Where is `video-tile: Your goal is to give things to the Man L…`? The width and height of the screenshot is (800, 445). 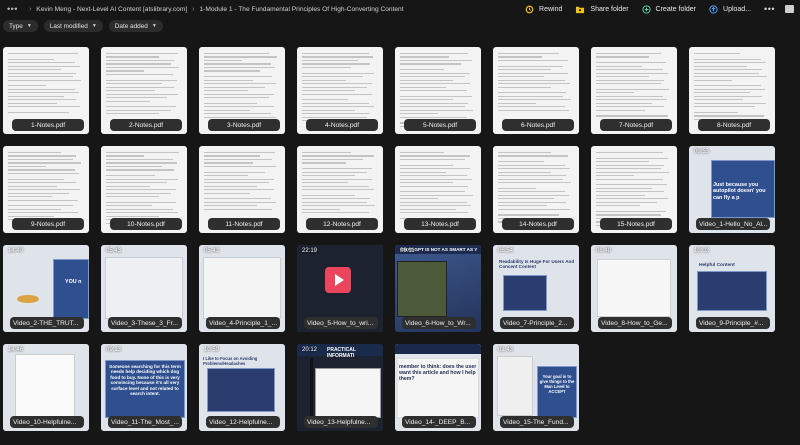
video-tile: Your goal is to give things to the Man L… is located at coordinates (536, 387).